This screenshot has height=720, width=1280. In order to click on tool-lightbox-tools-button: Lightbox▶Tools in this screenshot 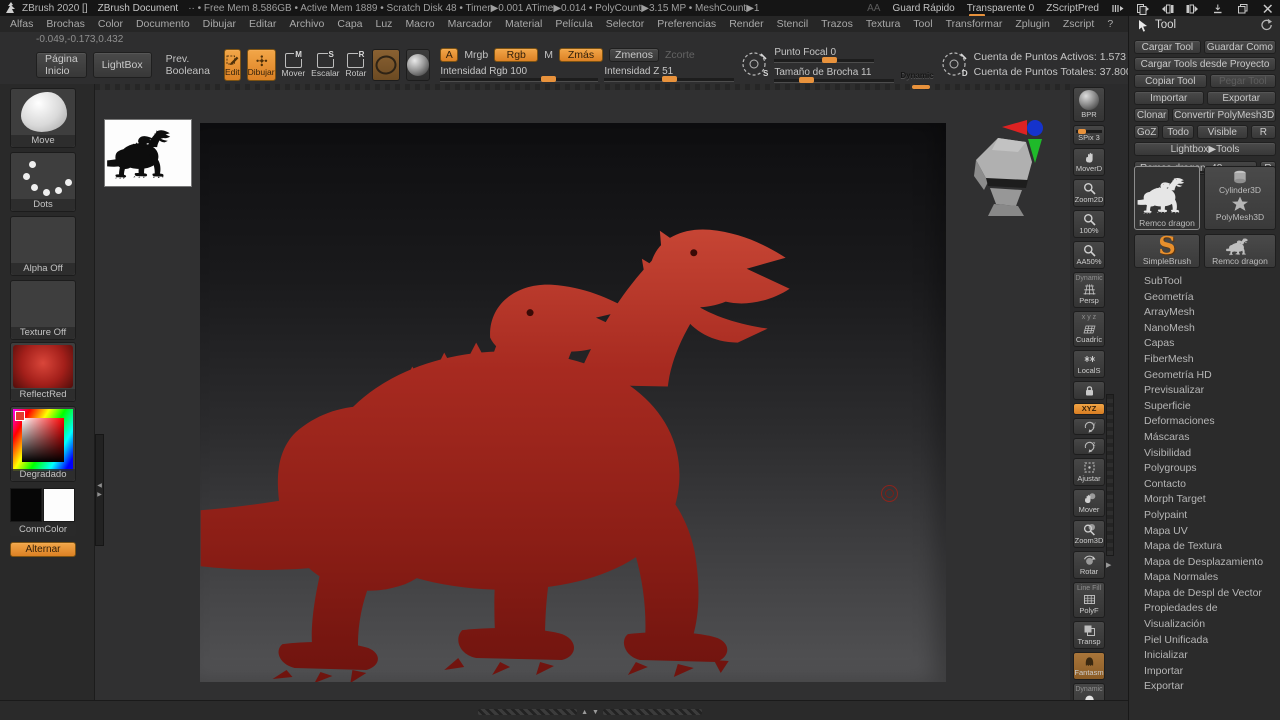, I will do `click(1205, 149)`.